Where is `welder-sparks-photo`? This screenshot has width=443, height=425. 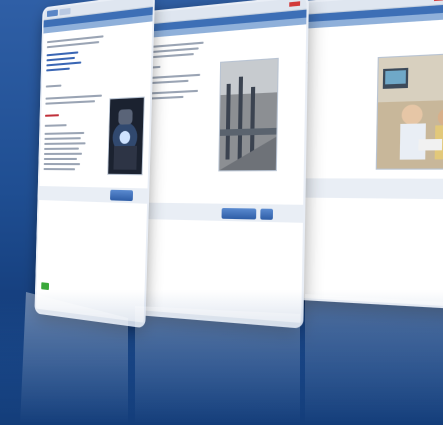
welder-sparks-photo is located at coordinates (126, 136).